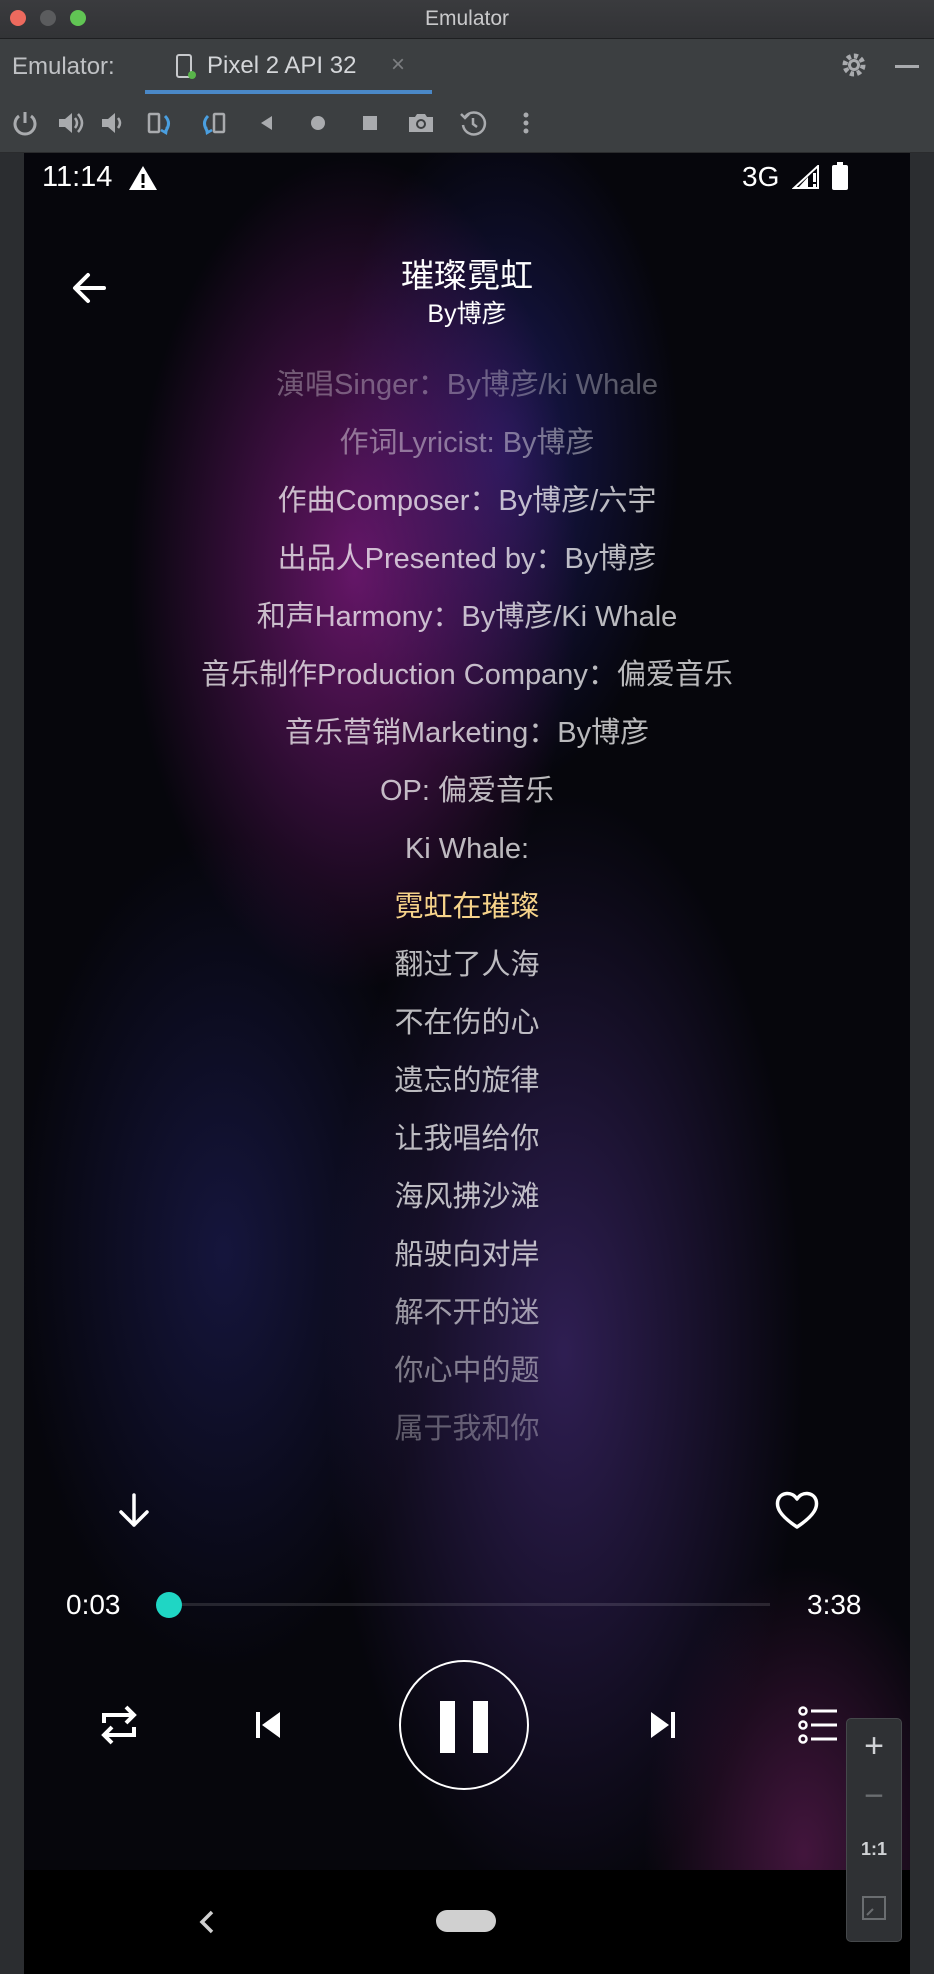 The height and width of the screenshot is (1974, 934). I want to click on device-phone-icon, so click(186, 66).